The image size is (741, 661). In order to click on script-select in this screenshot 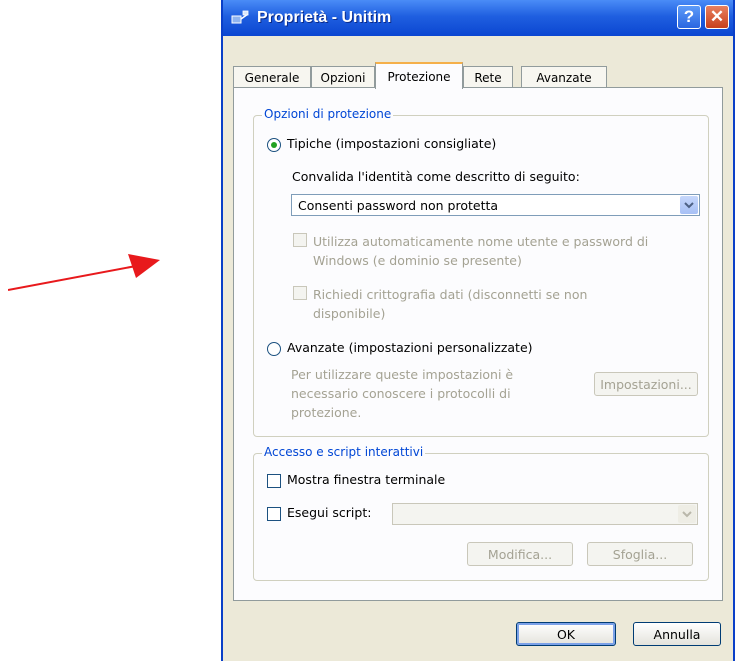, I will do `click(545, 514)`.